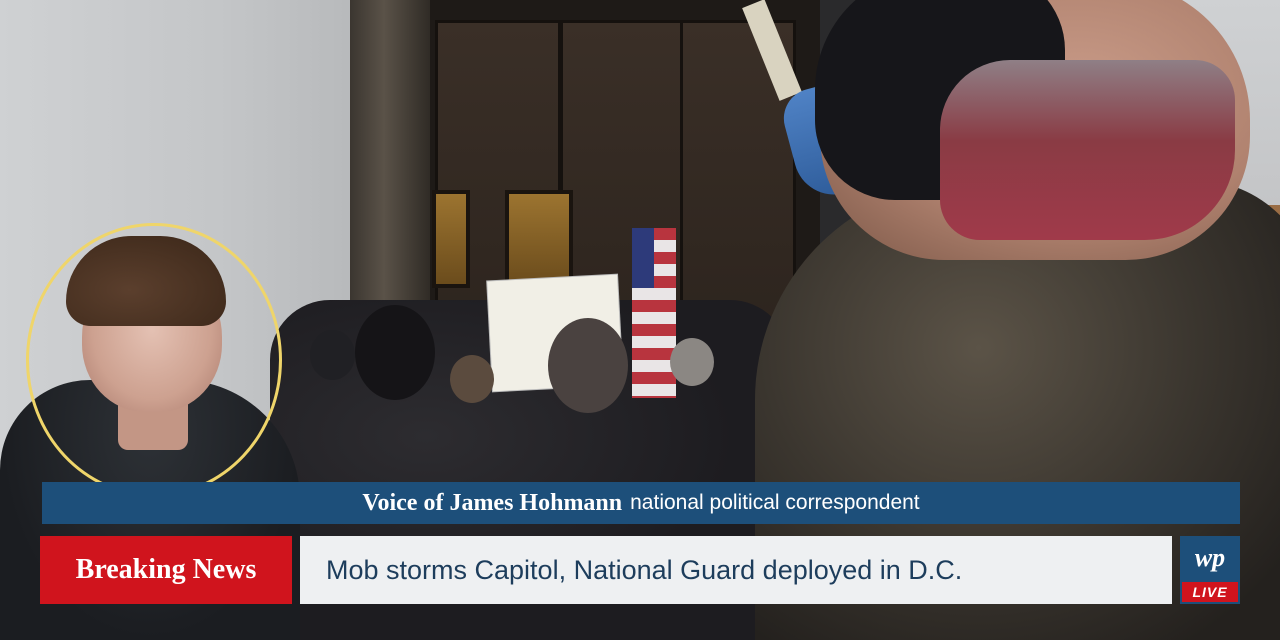 The image size is (1280, 640). I want to click on voice-role: national political correspondent, so click(775, 502).